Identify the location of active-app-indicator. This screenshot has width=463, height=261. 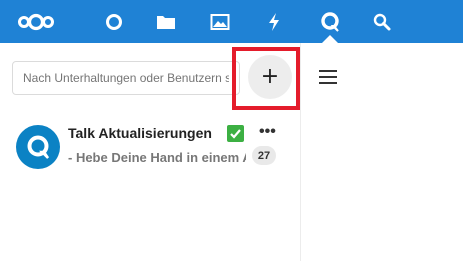
(330, 39).